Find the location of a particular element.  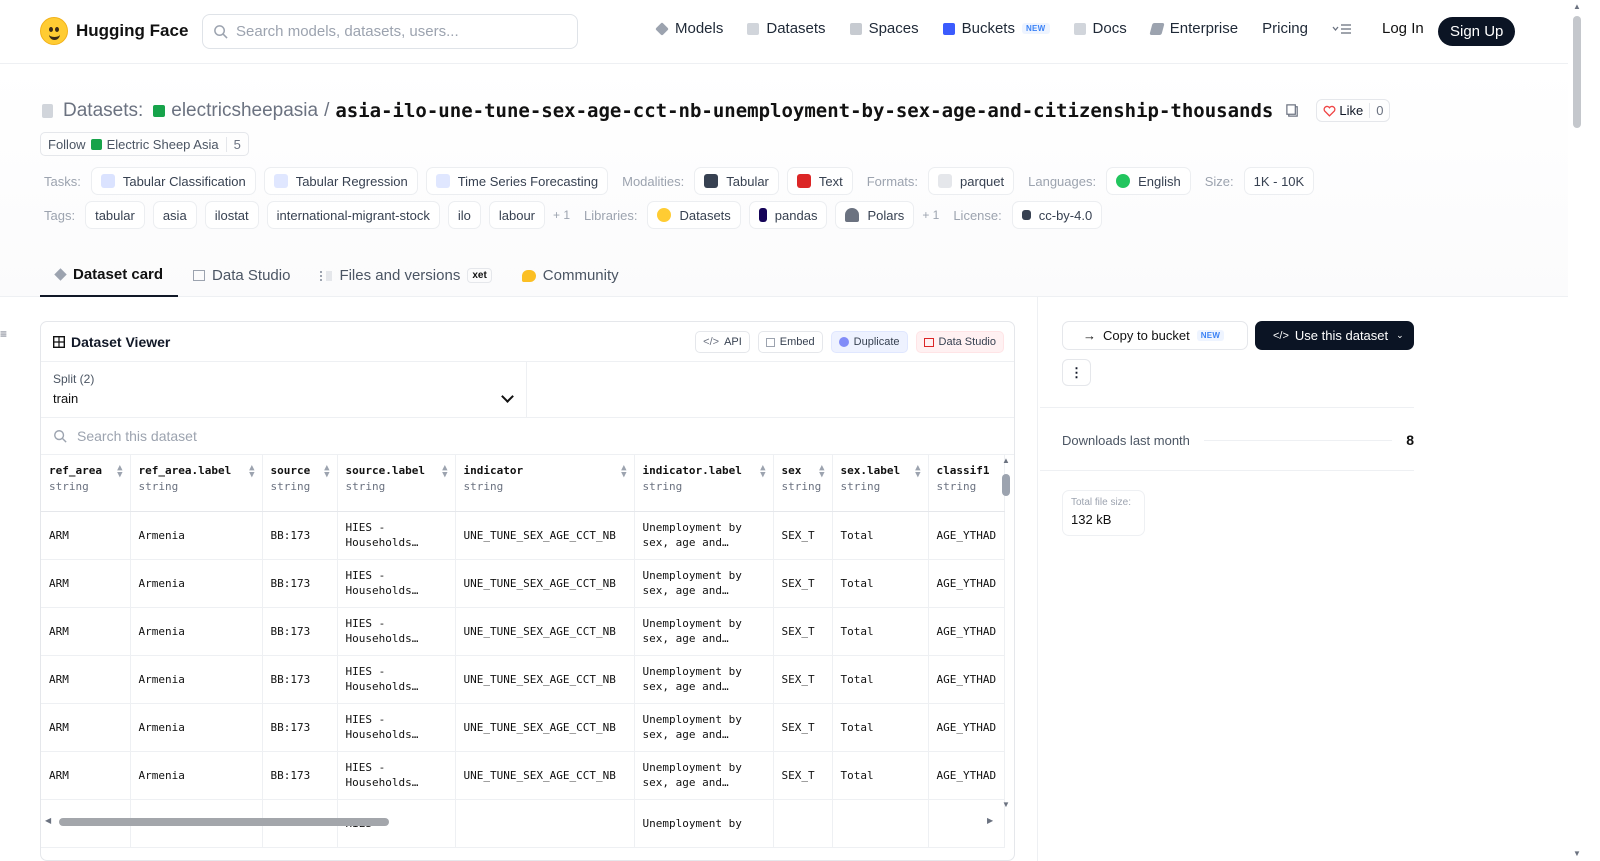

nav-more-menu is located at coordinates (1342, 29).